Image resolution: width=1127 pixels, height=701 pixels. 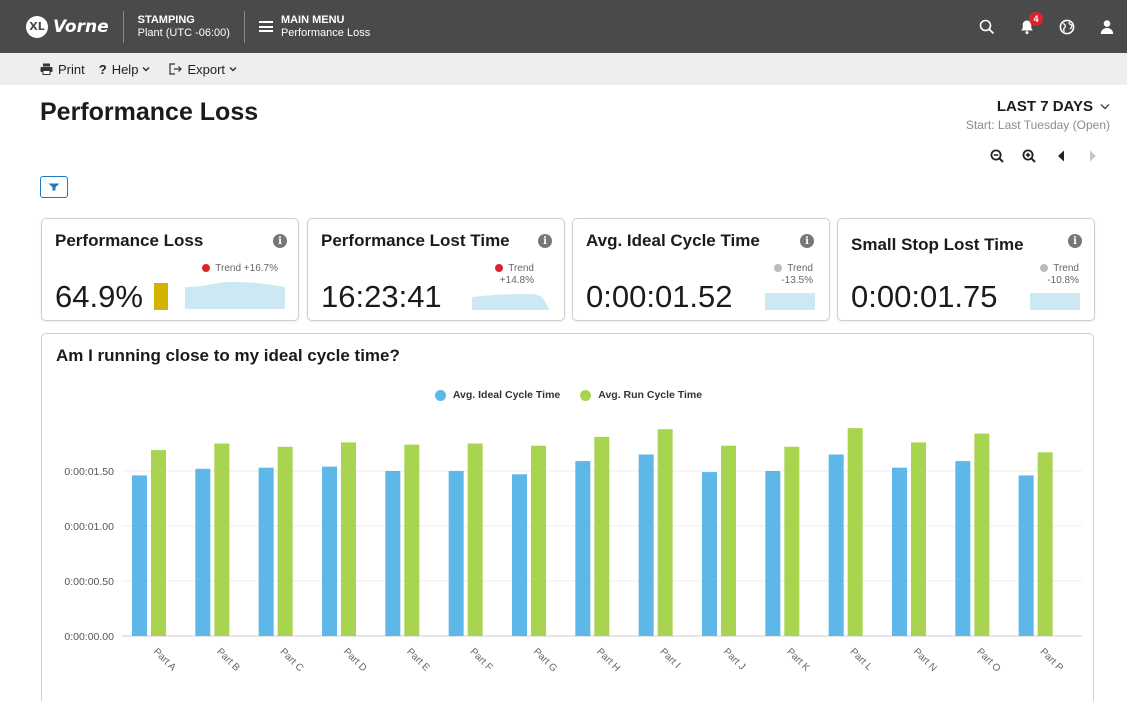 I want to click on kpi-value: 0:00:01.52, so click(x=659, y=296).